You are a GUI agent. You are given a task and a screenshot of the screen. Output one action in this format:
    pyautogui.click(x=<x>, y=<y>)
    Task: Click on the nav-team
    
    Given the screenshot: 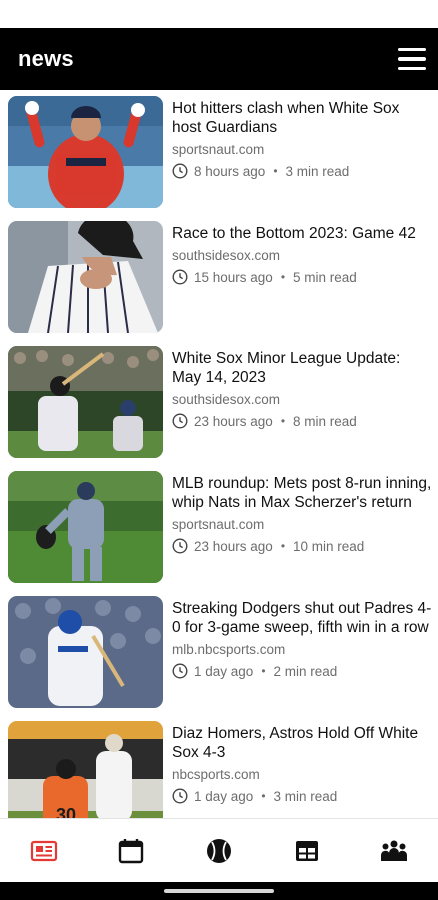 What is the action you would take?
    pyautogui.click(x=394, y=851)
    